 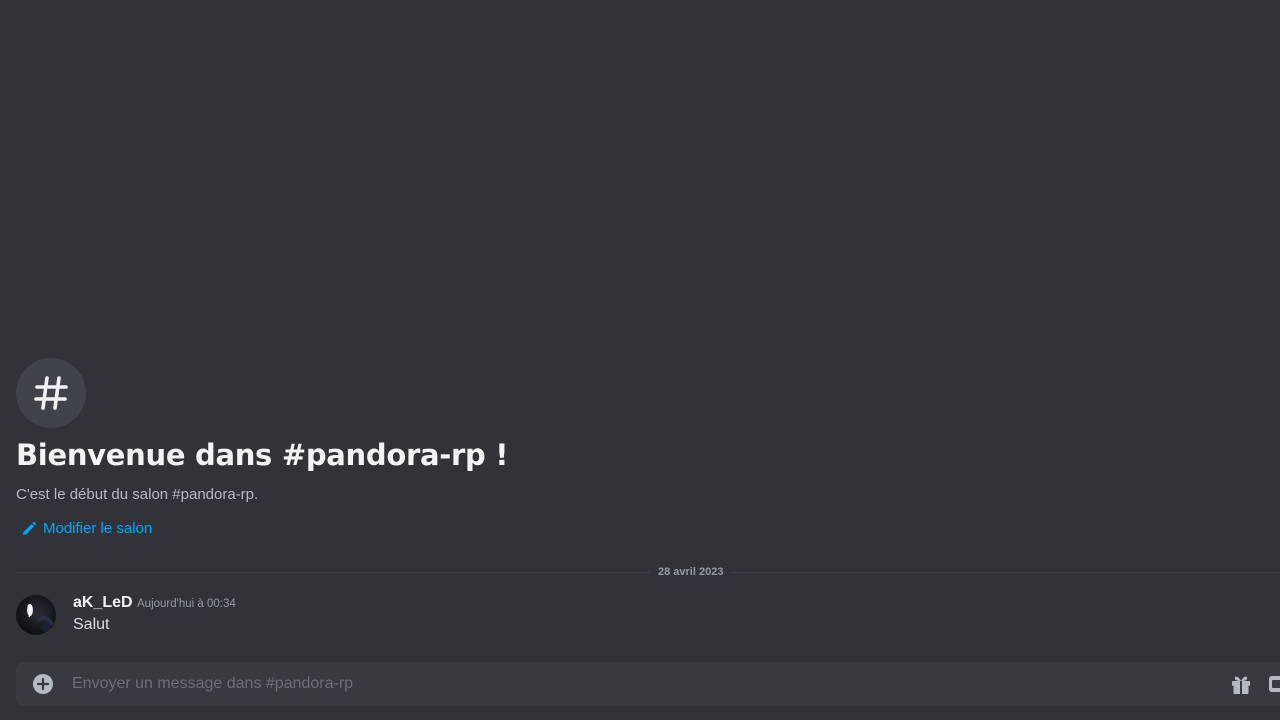 I want to click on edit-channel-link: Modifier le salon, so click(x=87, y=528).